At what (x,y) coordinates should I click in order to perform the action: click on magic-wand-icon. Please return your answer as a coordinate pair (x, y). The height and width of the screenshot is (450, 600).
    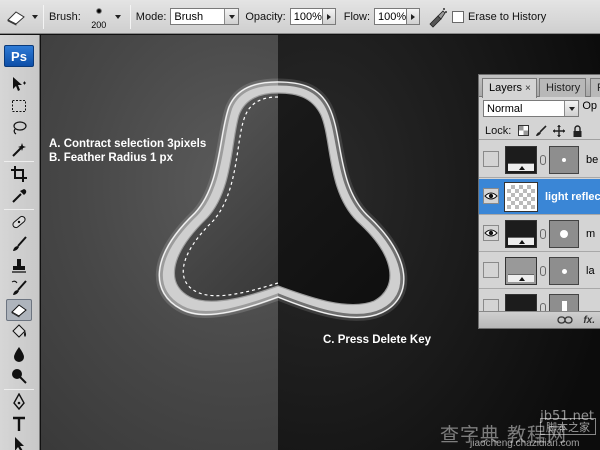
    Looking at the image, I should click on (19, 150).